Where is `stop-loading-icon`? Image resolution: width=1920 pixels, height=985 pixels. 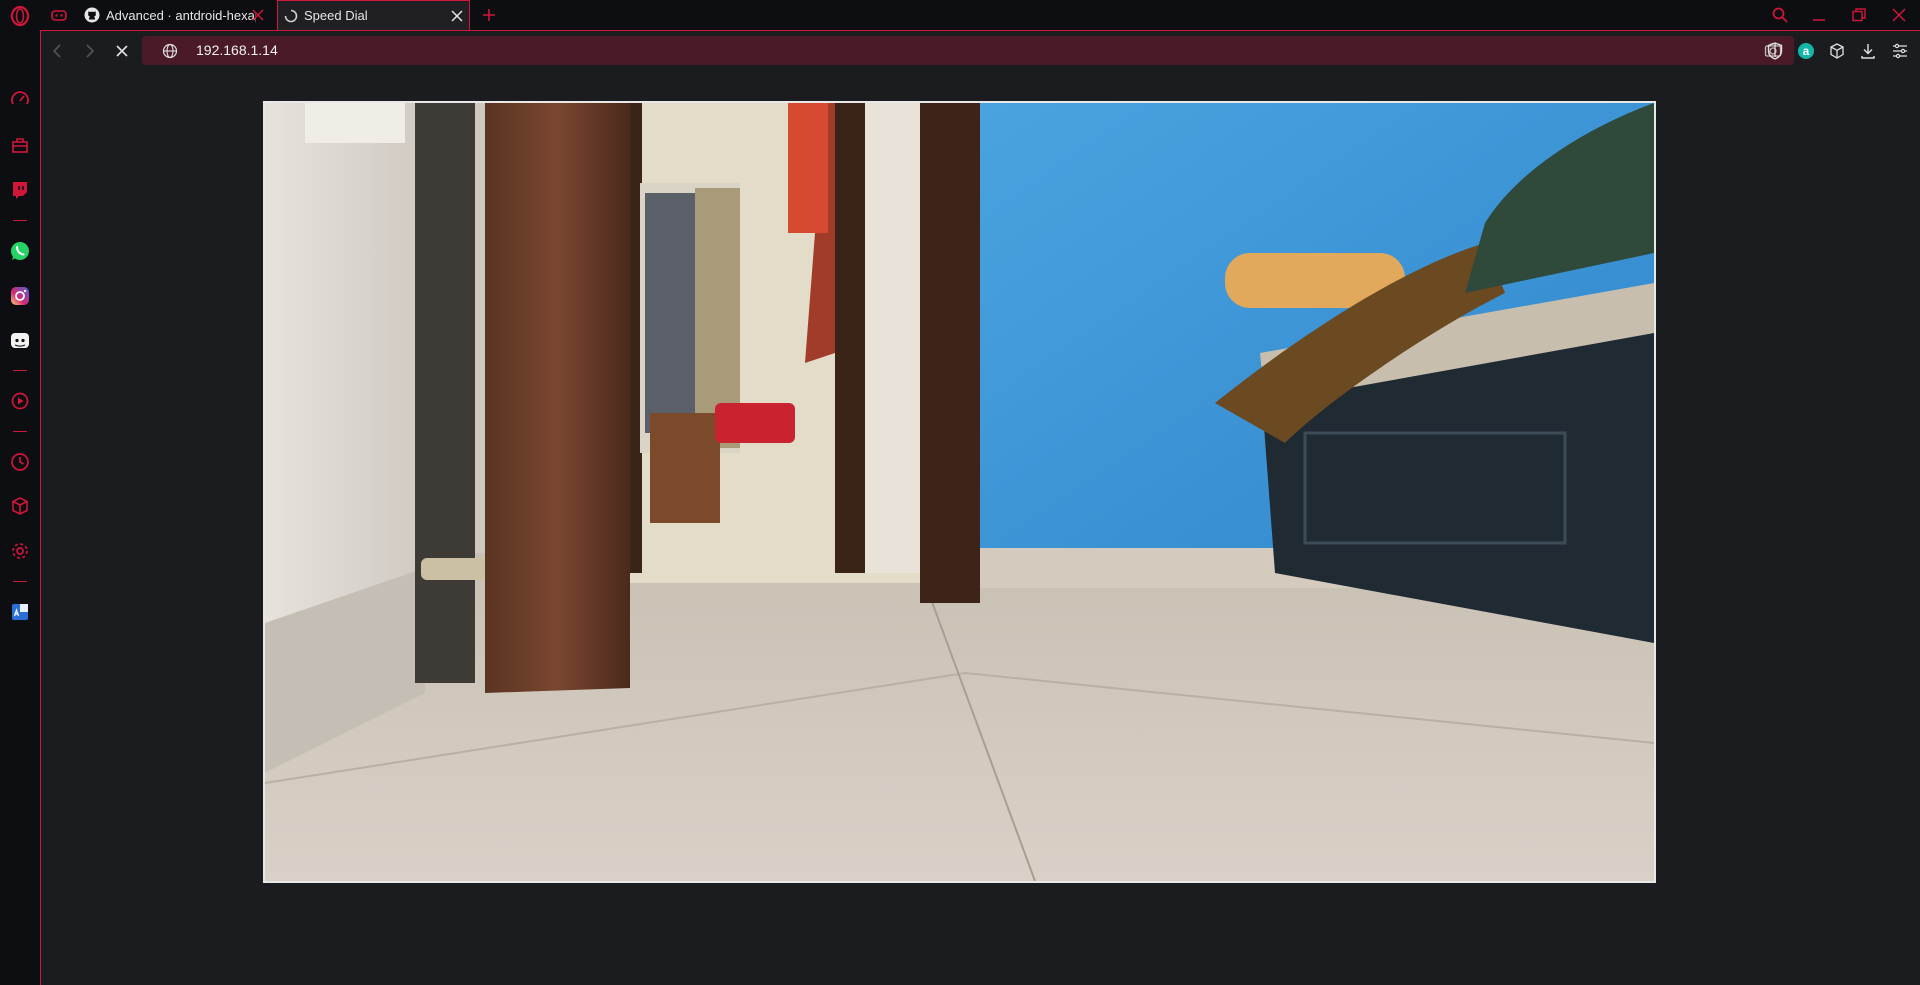
stop-loading-icon is located at coordinates (122, 51).